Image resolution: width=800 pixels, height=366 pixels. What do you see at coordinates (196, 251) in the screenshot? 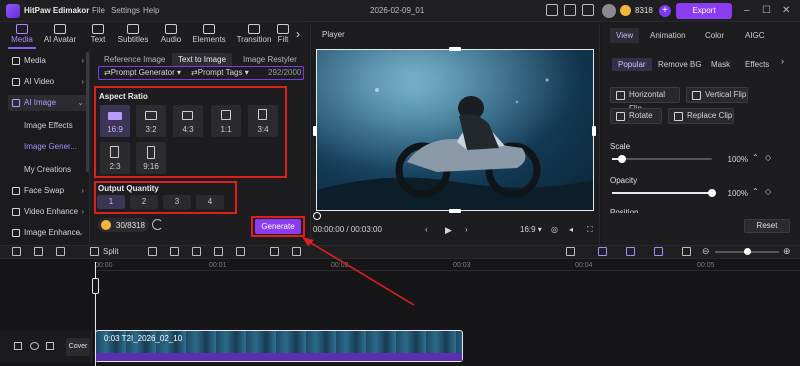
I see `transform-icon` at bounding box center [196, 251].